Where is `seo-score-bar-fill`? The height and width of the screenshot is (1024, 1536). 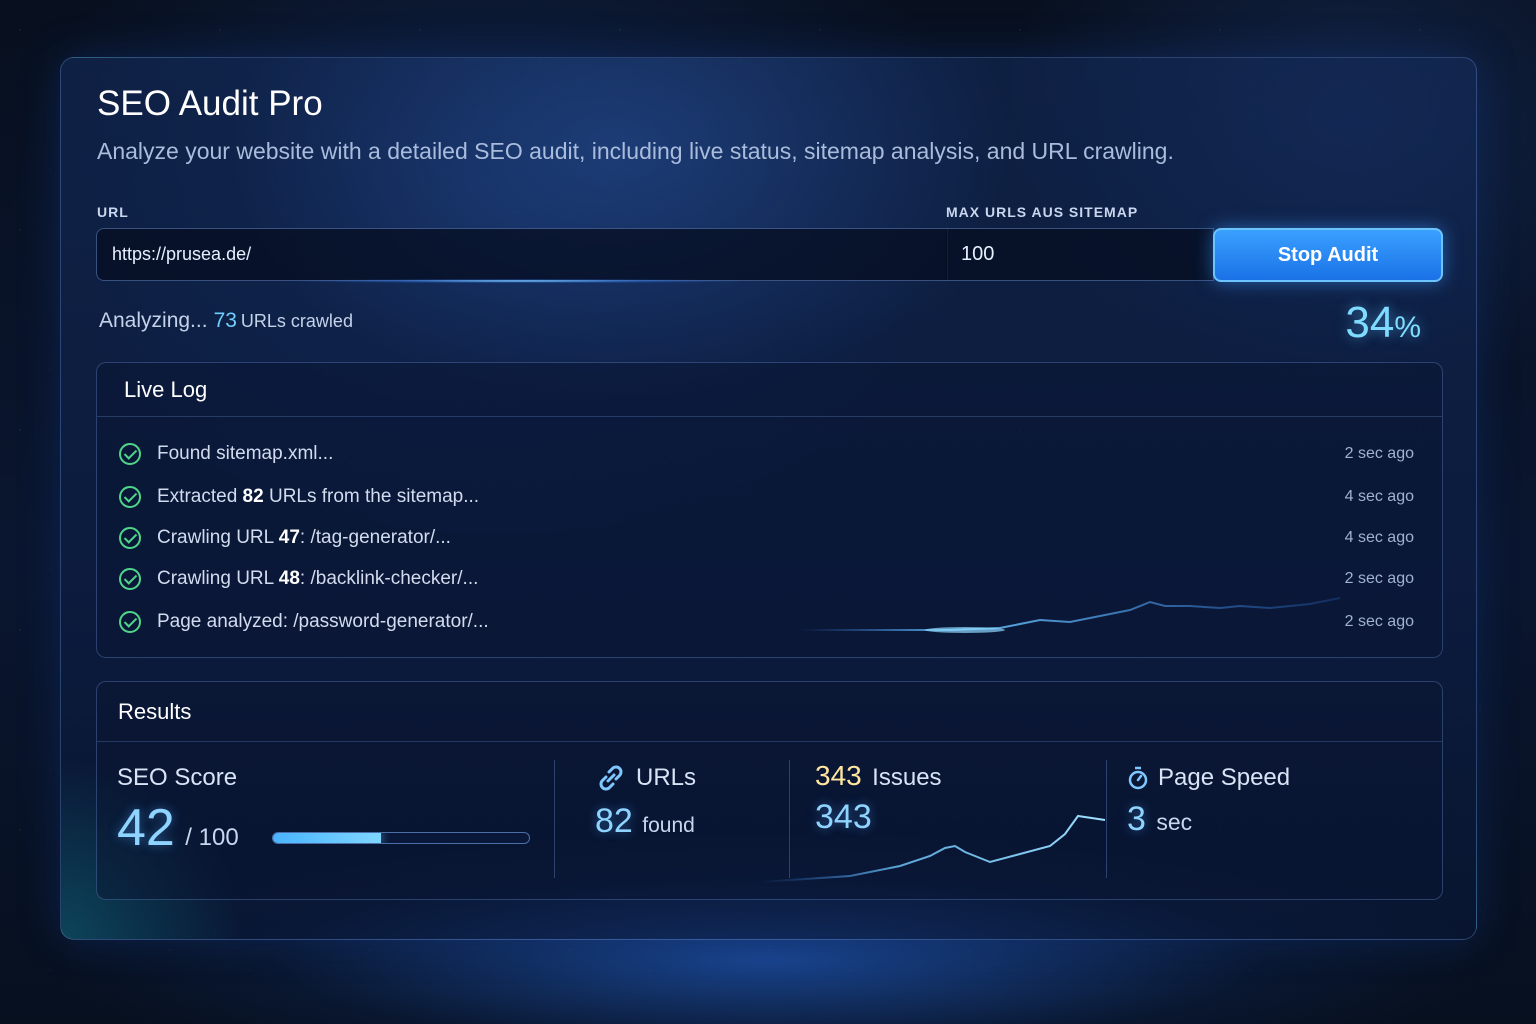 seo-score-bar-fill is located at coordinates (327, 838).